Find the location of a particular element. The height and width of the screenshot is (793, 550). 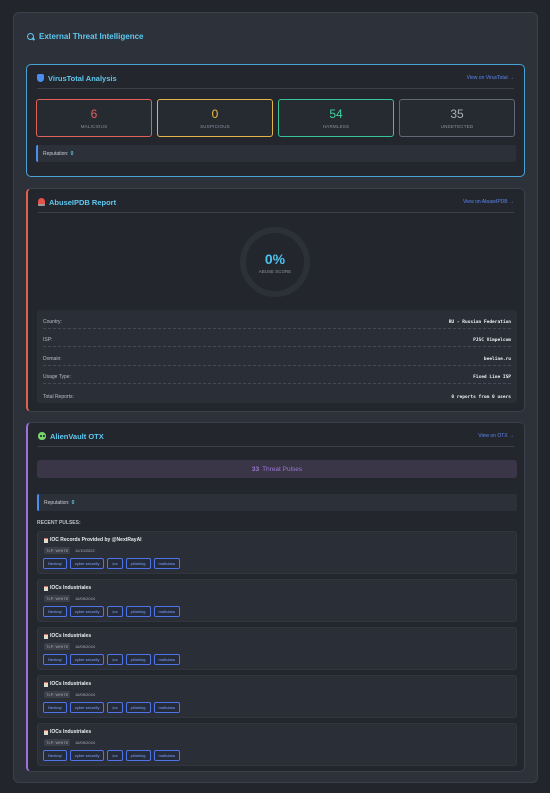

abuse-score-label: ABUSE SCORE is located at coordinates (275, 271).